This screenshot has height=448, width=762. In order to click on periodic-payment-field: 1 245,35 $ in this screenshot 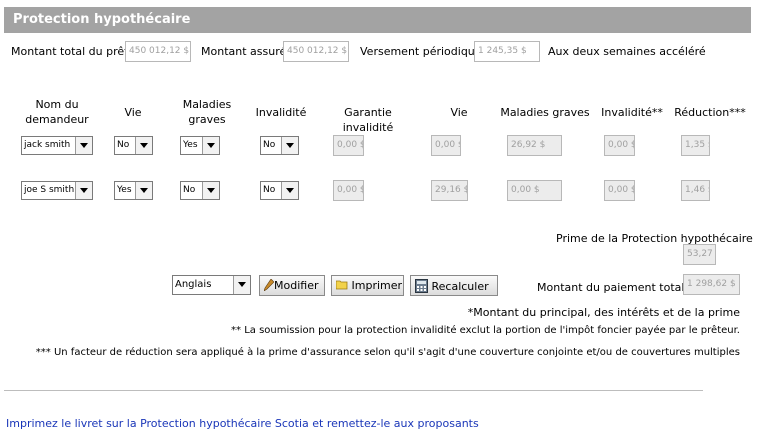, I will do `click(507, 51)`.